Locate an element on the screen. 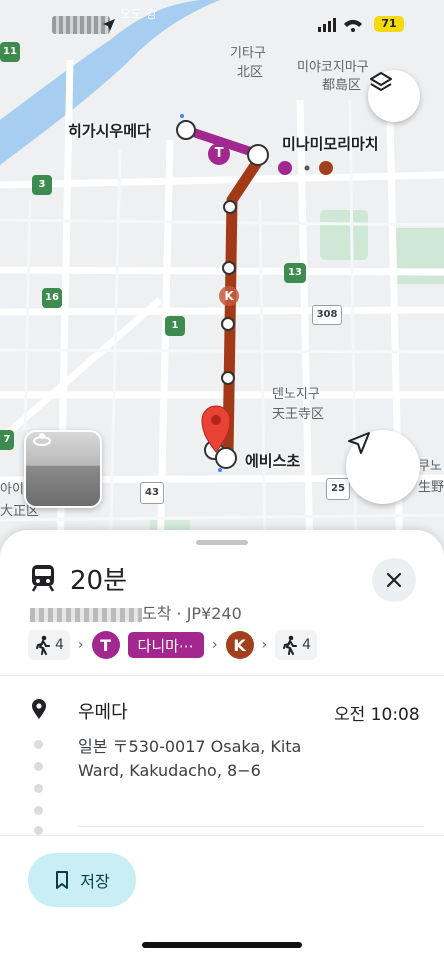 The height and width of the screenshot is (961, 444). route-steps: 4 › T 다니마⋯ › K › 4 is located at coordinates (173, 645).